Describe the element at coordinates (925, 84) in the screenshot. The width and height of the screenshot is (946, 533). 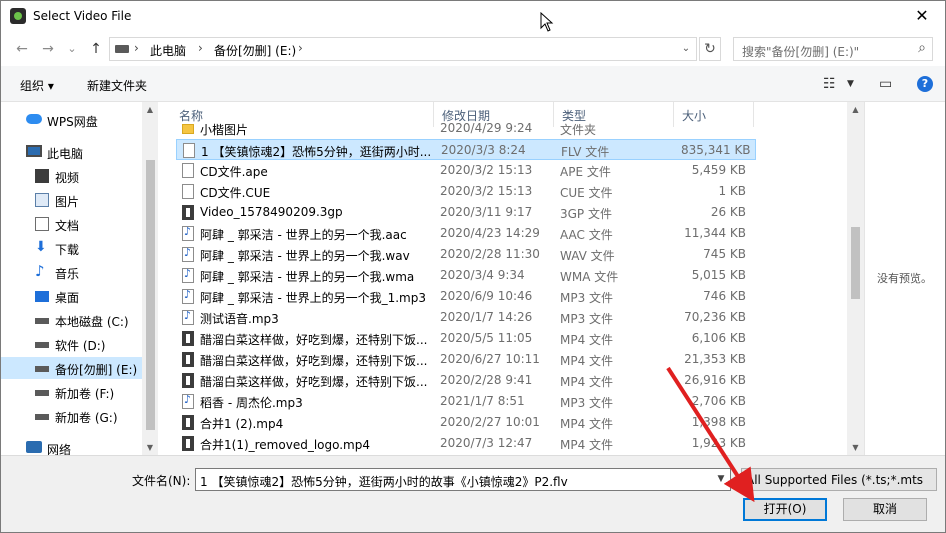
I see `help-icon: ?` at that location.